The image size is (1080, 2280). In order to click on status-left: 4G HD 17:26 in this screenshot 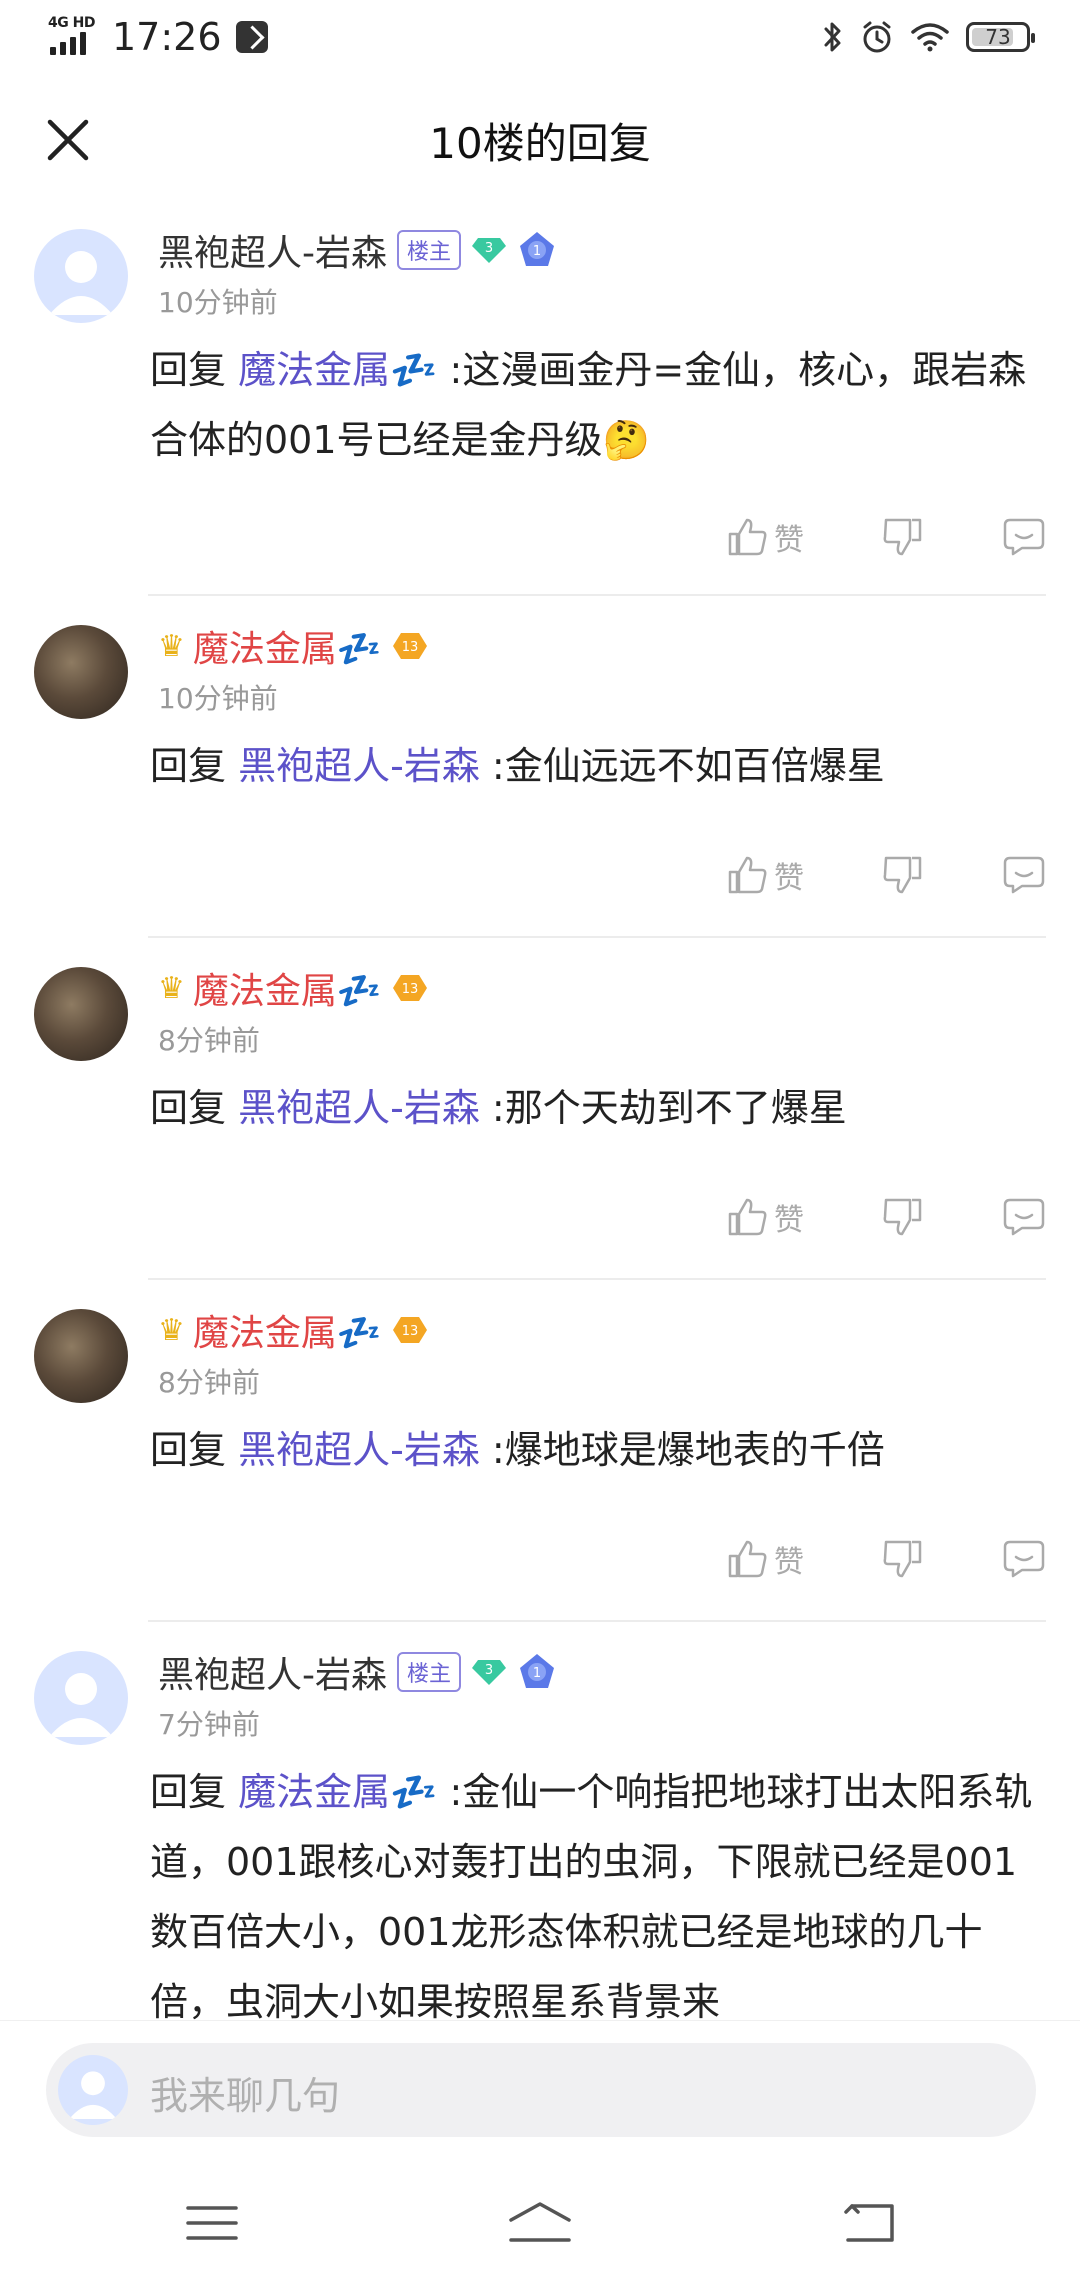, I will do `click(158, 37)`.